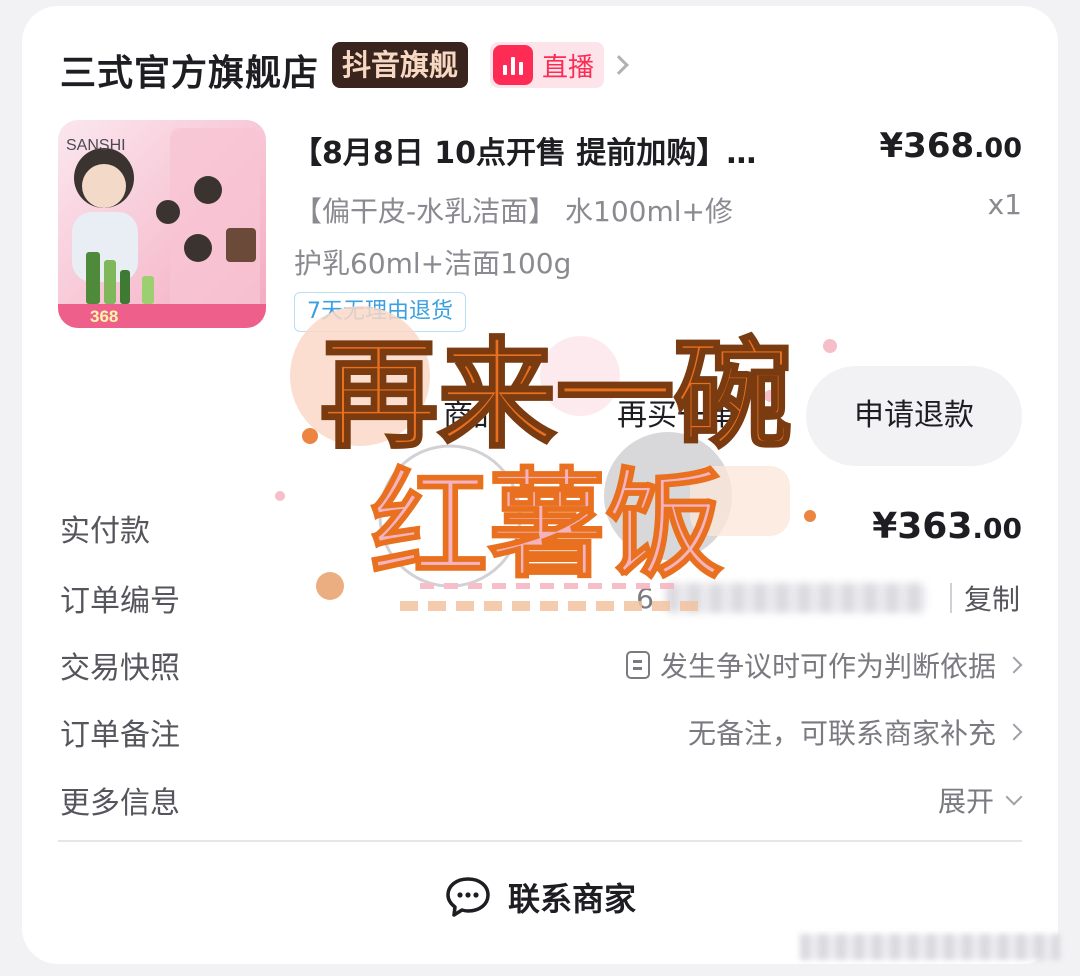 This screenshot has height=976, width=1080. I want to click on watermark, so click(930, 947).